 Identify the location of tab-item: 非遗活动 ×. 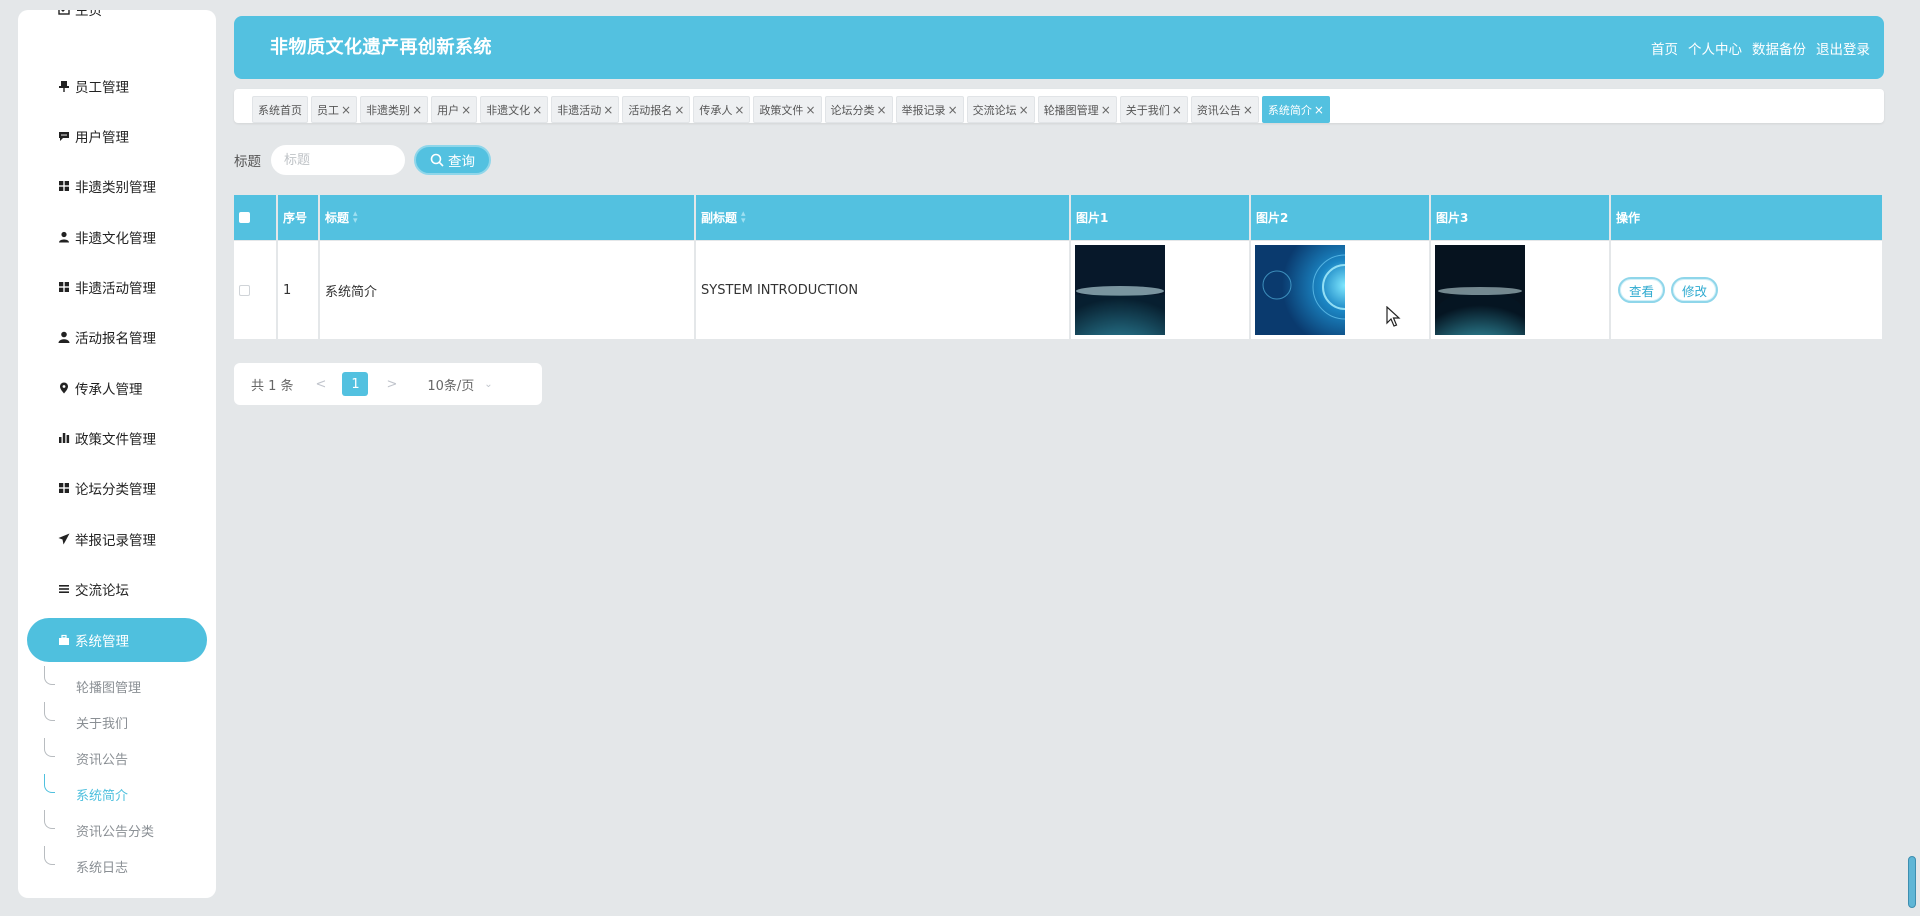
(585, 109).